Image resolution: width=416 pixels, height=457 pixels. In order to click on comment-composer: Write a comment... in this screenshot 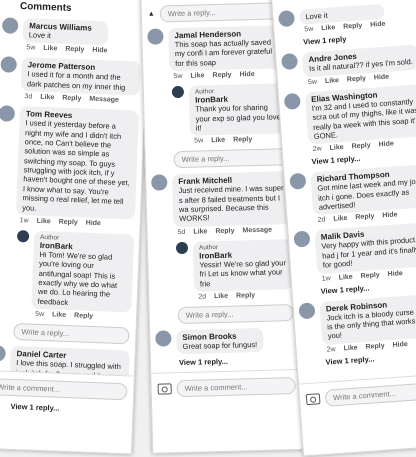, I will do `click(357, 394)`.